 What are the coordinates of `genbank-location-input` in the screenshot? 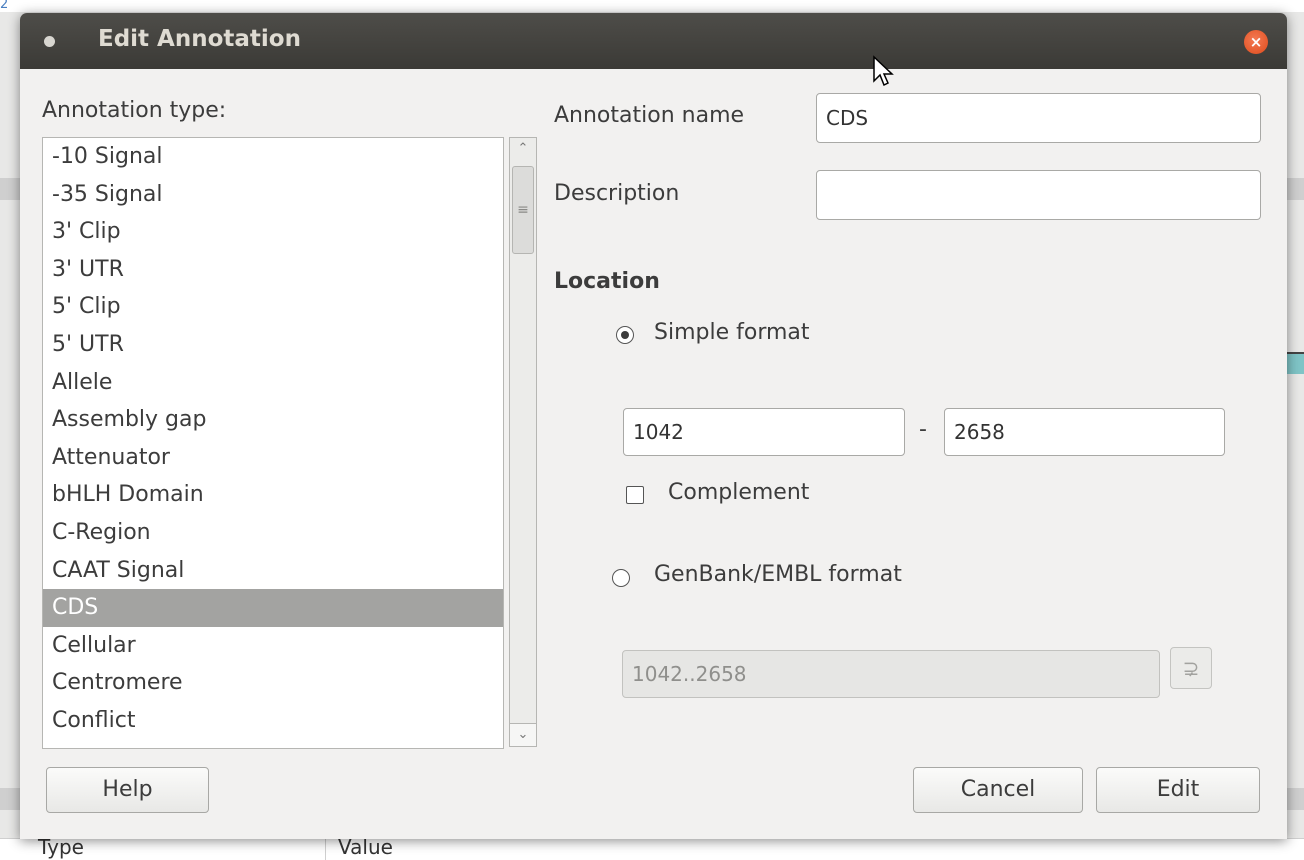 It's located at (891, 674).